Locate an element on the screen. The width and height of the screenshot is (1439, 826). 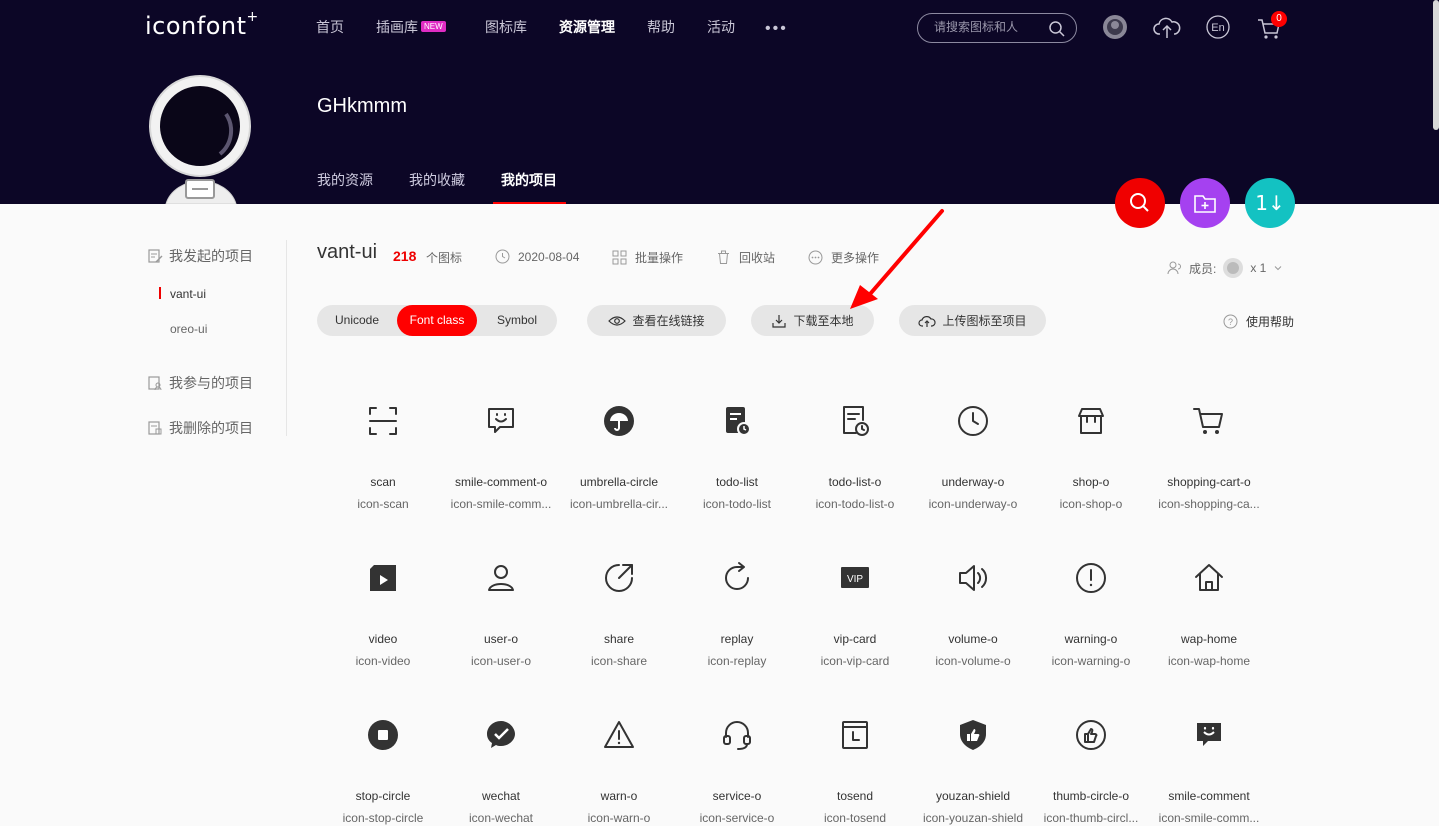
icon-card-todo-list: todo-list icon-todo-list is located at coordinates (737, 458).